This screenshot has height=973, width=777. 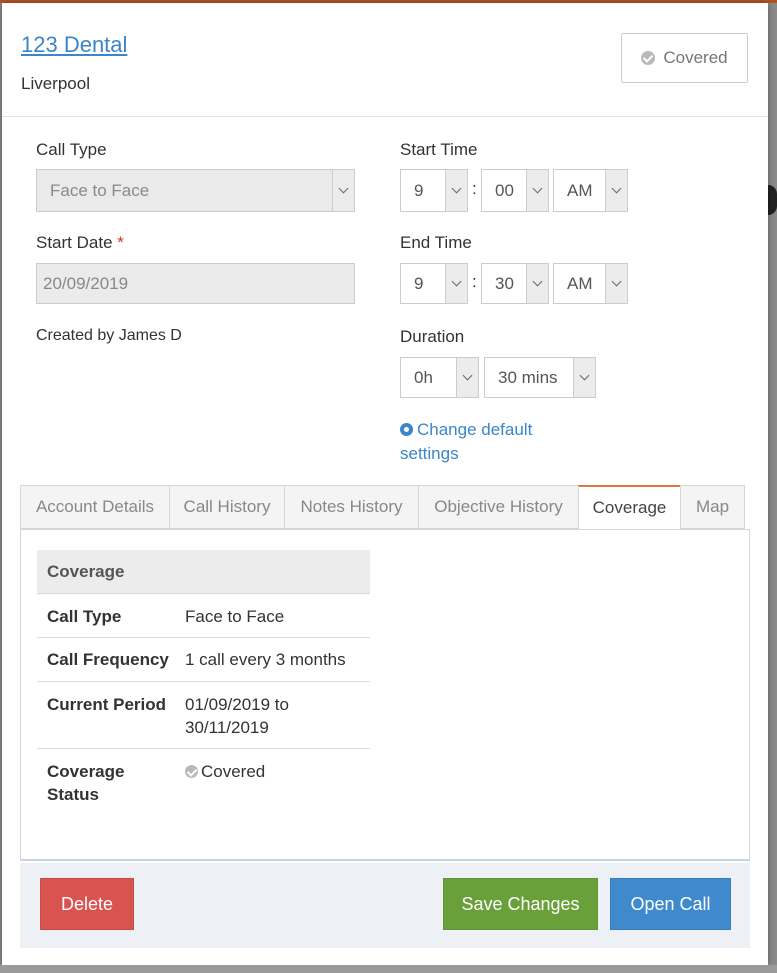 What do you see at coordinates (504, 283) in the screenshot?
I see `end-minute-value: 30` at bounding box center [504, 283].